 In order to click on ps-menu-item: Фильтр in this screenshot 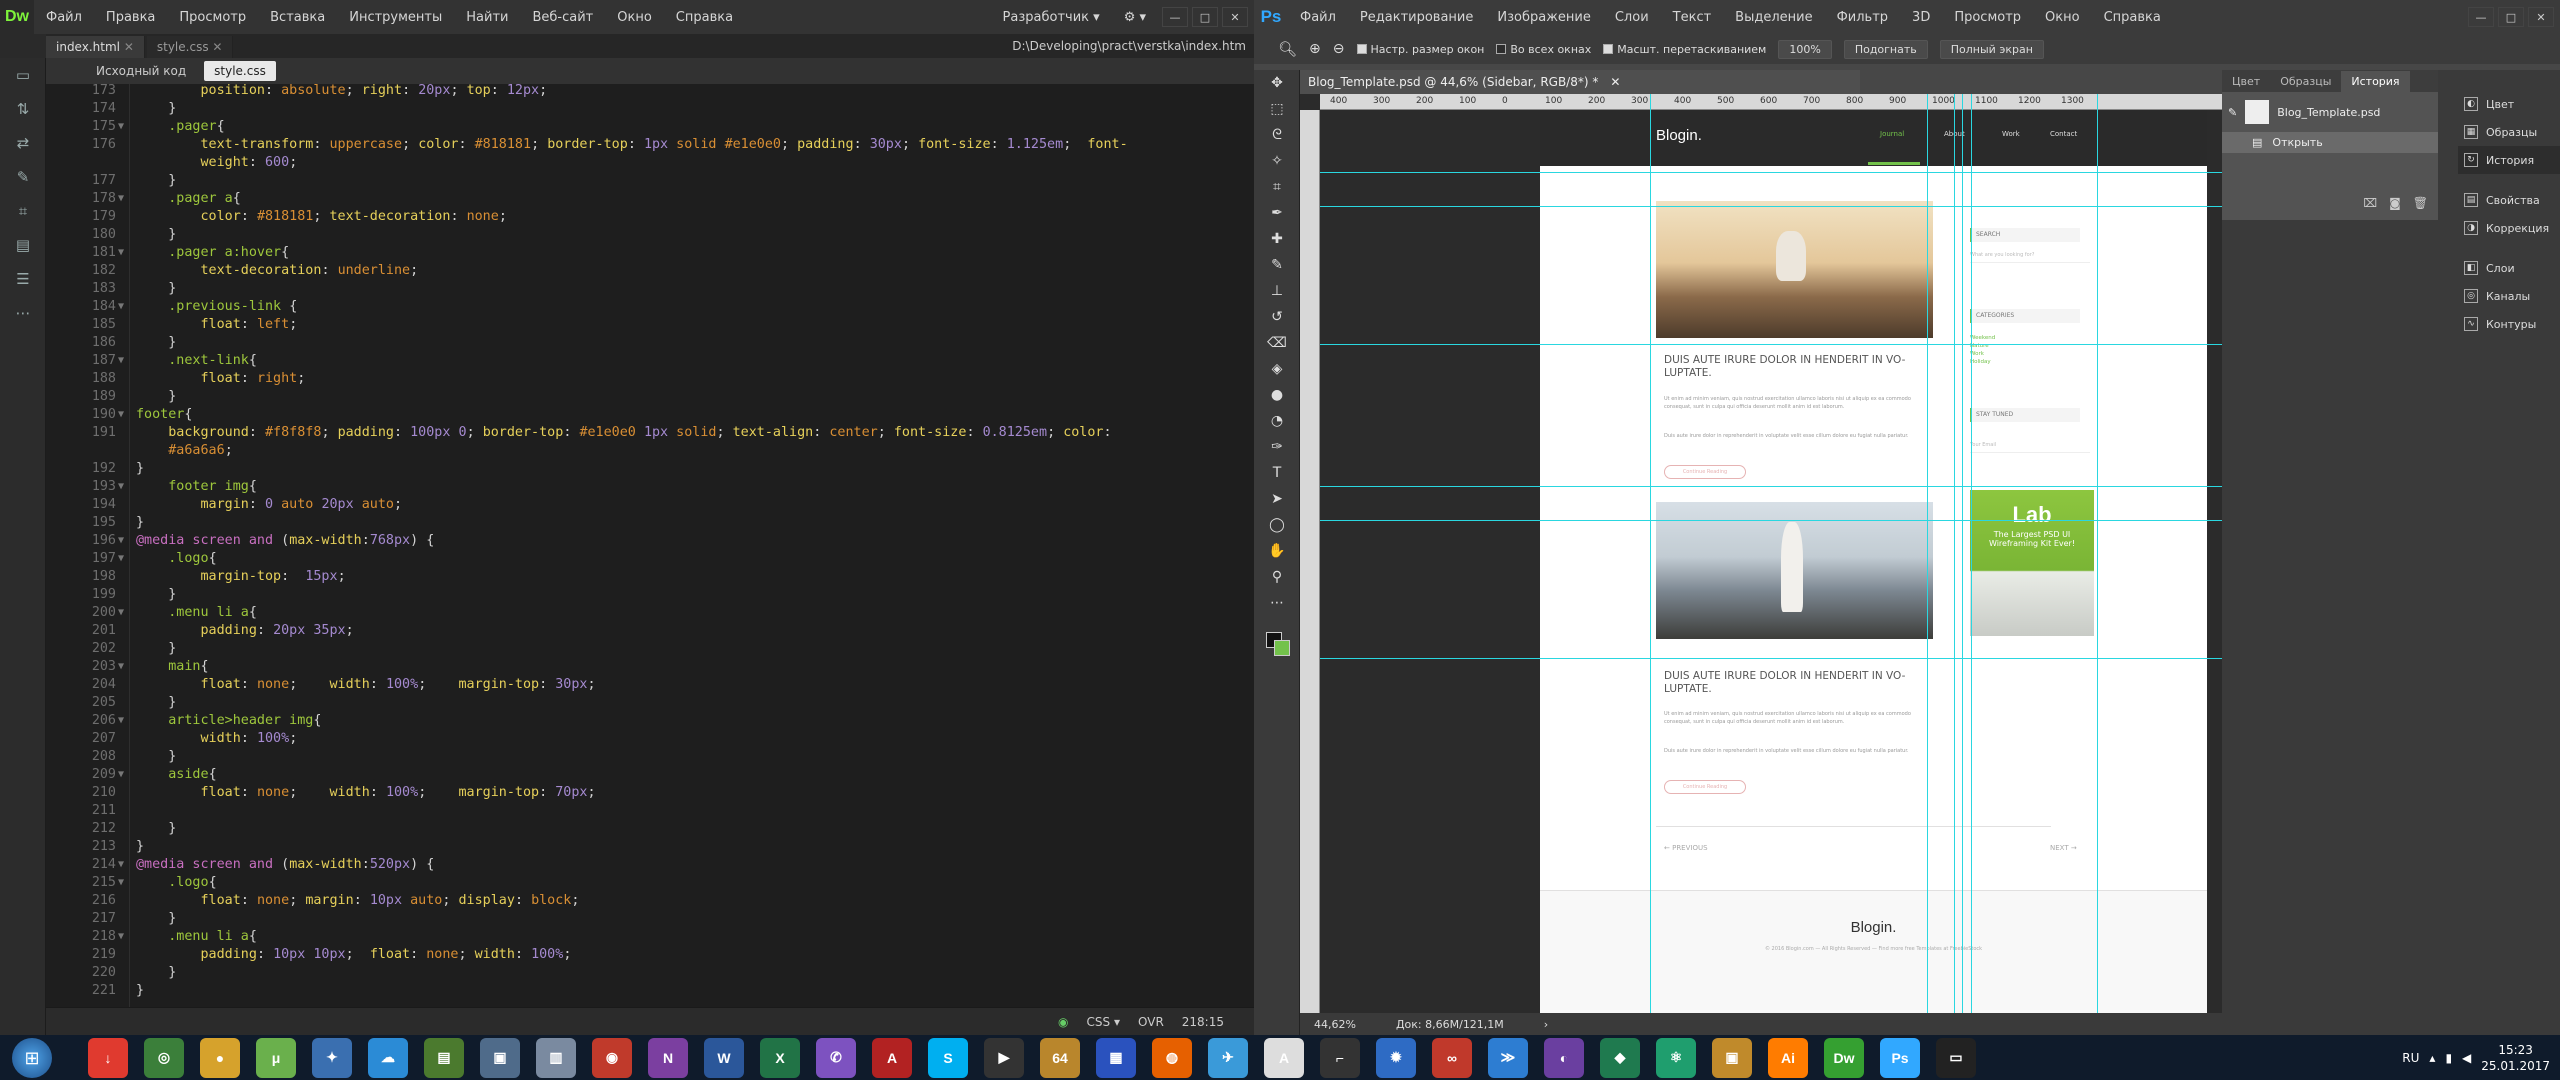, I will do `click(1862, 17)`.